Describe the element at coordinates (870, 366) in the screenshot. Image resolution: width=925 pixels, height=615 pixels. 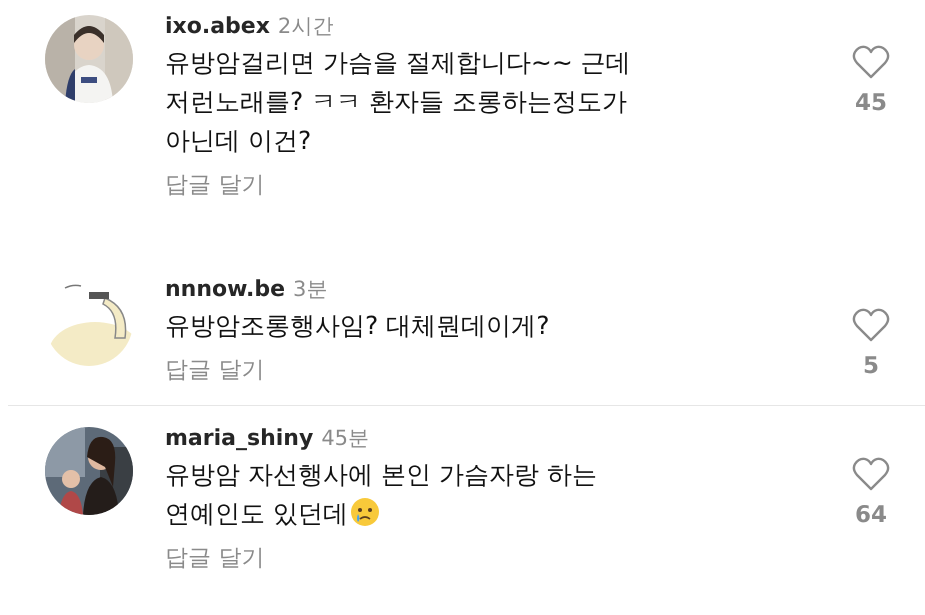
I see `like-count: 5` at that location.